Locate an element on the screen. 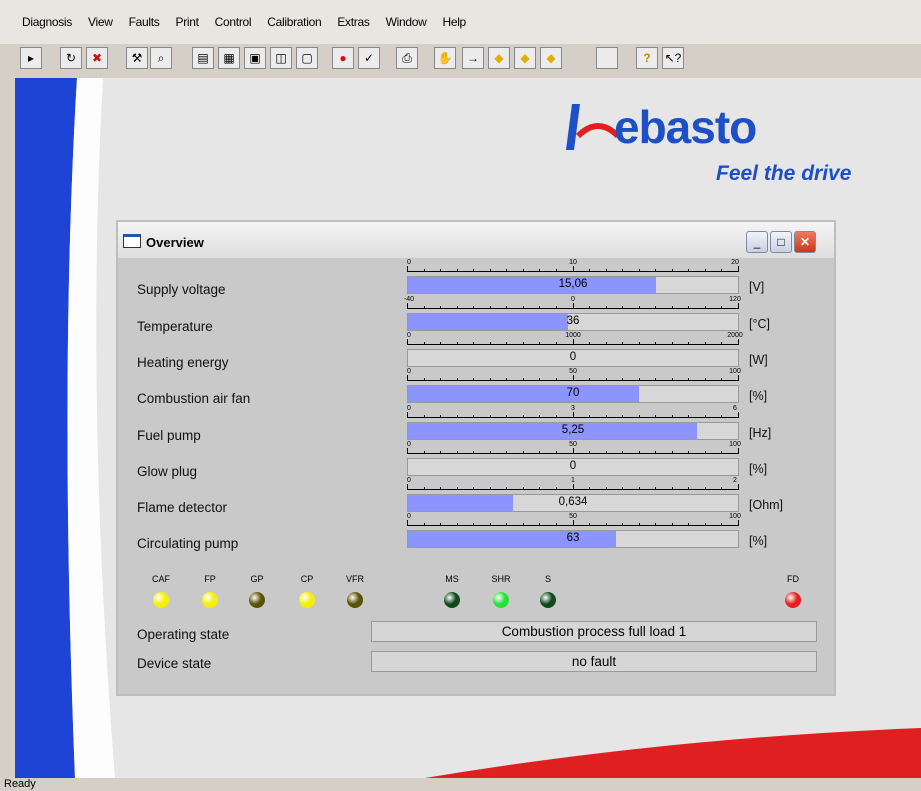  gauge-bar: 70 is located at coordinates (573, 394).